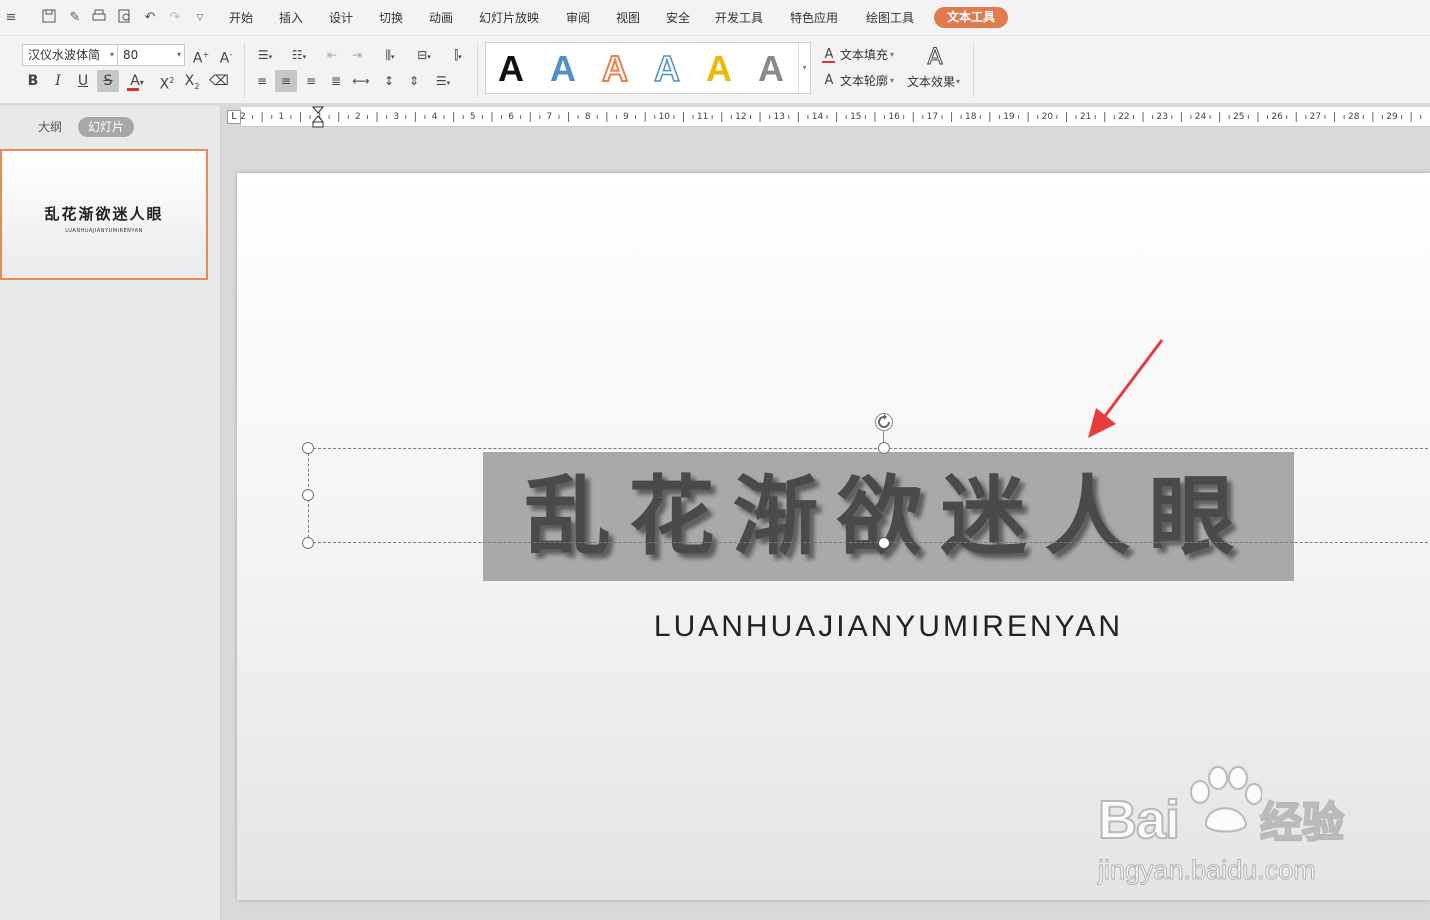 Image resolution: width=1430 pixels, height=920 pixels. Describe the element at coordinates (1085, 117) in the screenshot. I see `ruler-label: 21` at that location.